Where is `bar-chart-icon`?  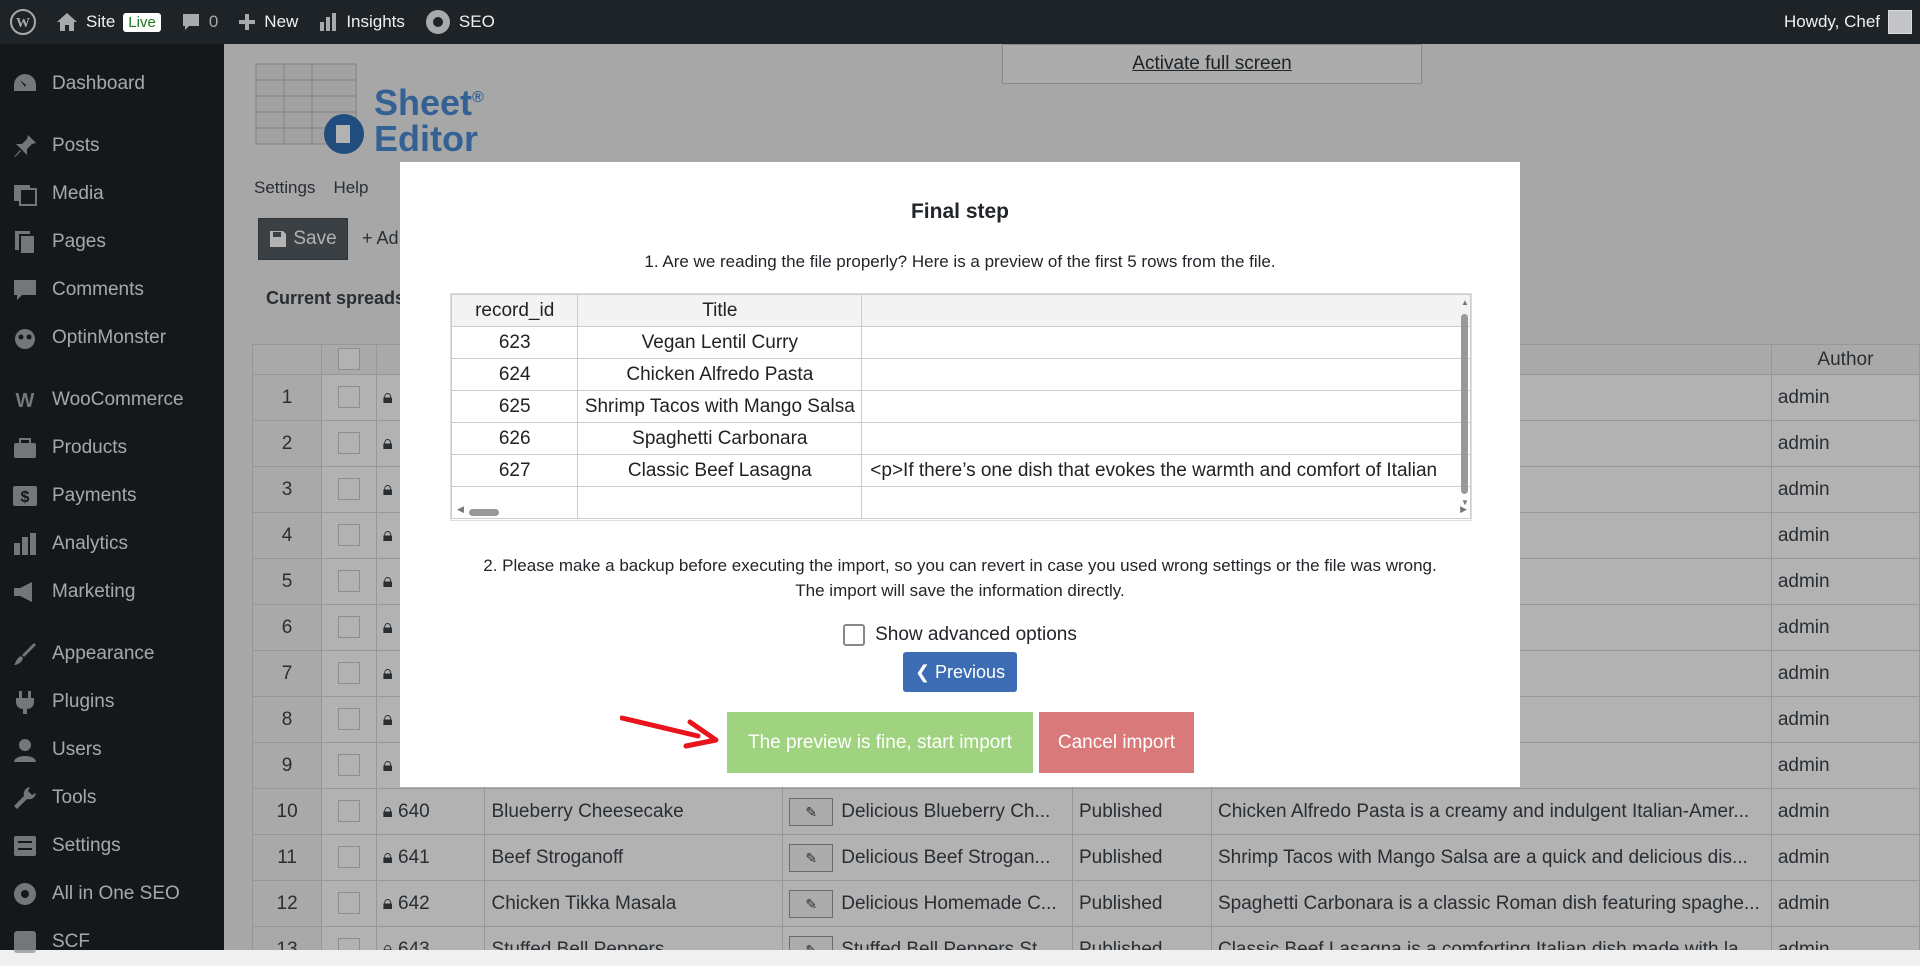
bar-chart-icon is located at coordinates (328, 22).